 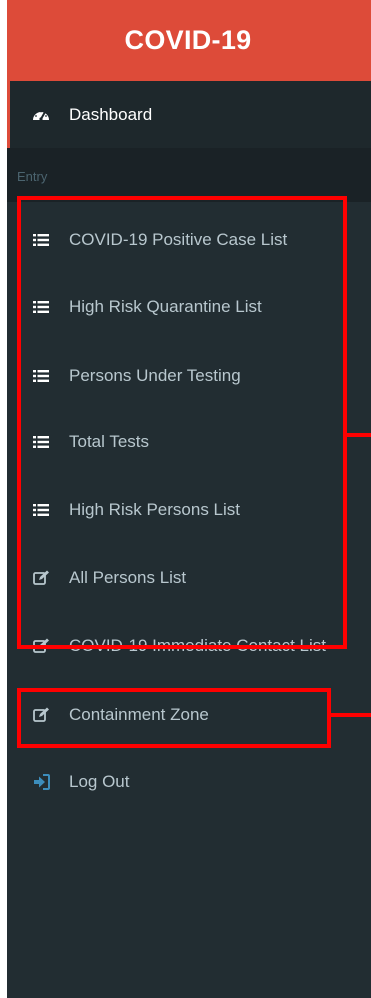 I want to click on sidebar-item-covid-positive-case-list: COVID-19 Positive Case List, so click(x=159, y=240).